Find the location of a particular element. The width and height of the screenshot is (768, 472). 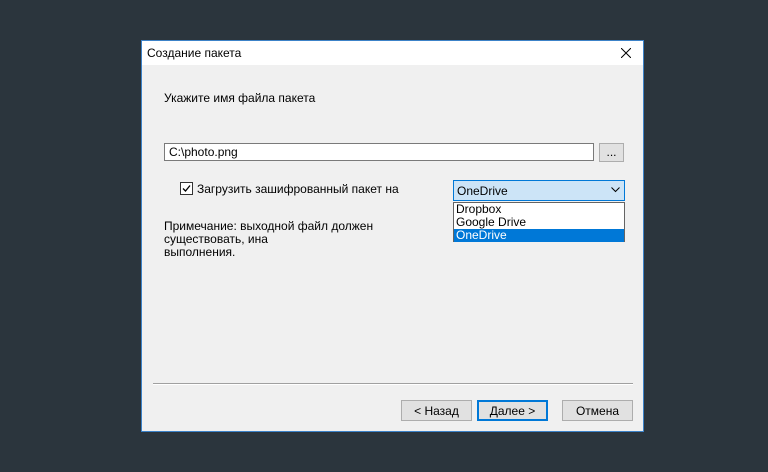

close-button is located at coordinates (626, 53).